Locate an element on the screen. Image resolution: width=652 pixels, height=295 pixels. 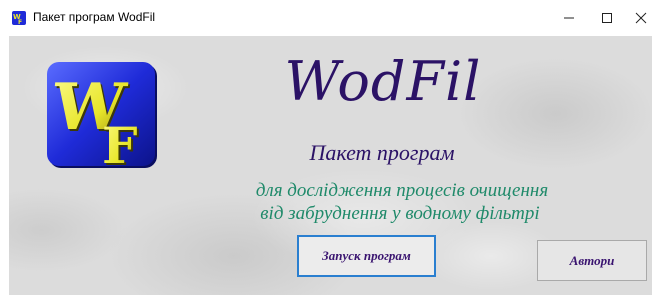
minimize-icon is located at coordinates (569, 18).